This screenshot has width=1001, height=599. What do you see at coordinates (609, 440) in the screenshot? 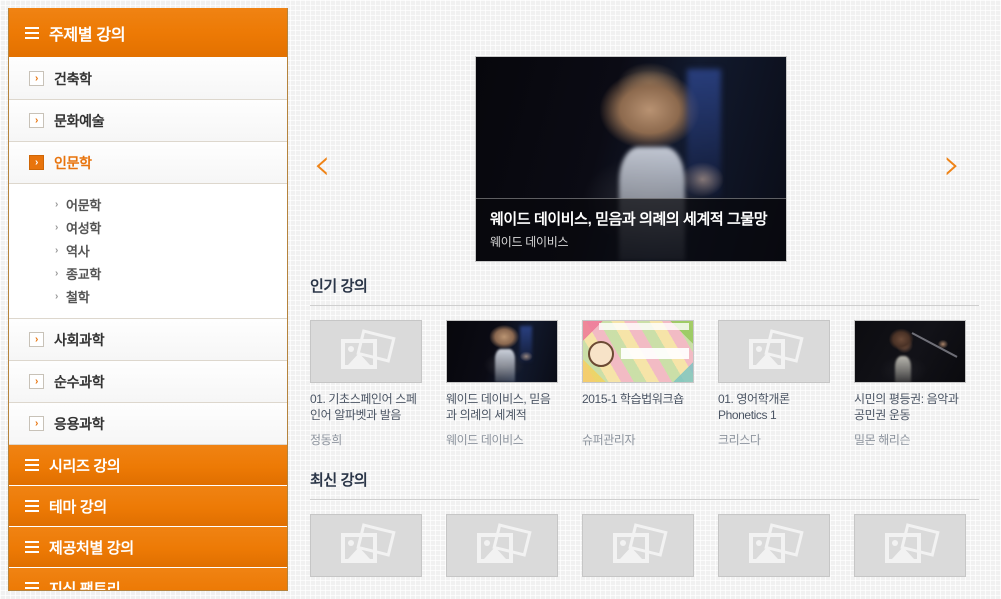
I see `lecture-author: 슈퍼관리자` at bounding box center [609, 440].